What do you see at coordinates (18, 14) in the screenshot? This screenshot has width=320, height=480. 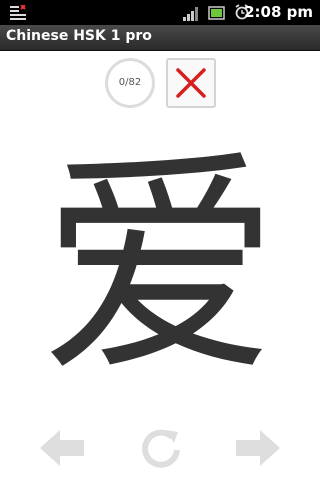 I see `menu-icon` at bounding box center [18, 14].